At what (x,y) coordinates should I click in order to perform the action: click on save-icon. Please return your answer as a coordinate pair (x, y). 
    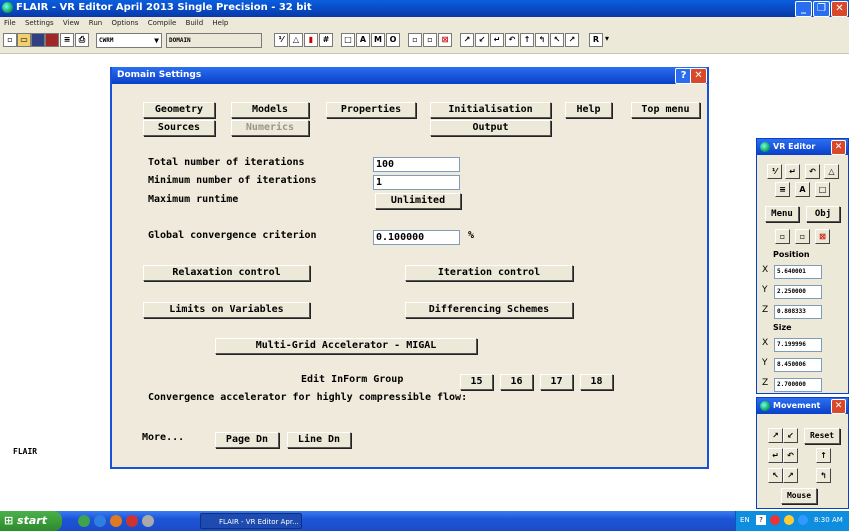
    Looking at the image, I should click on (38, 40).